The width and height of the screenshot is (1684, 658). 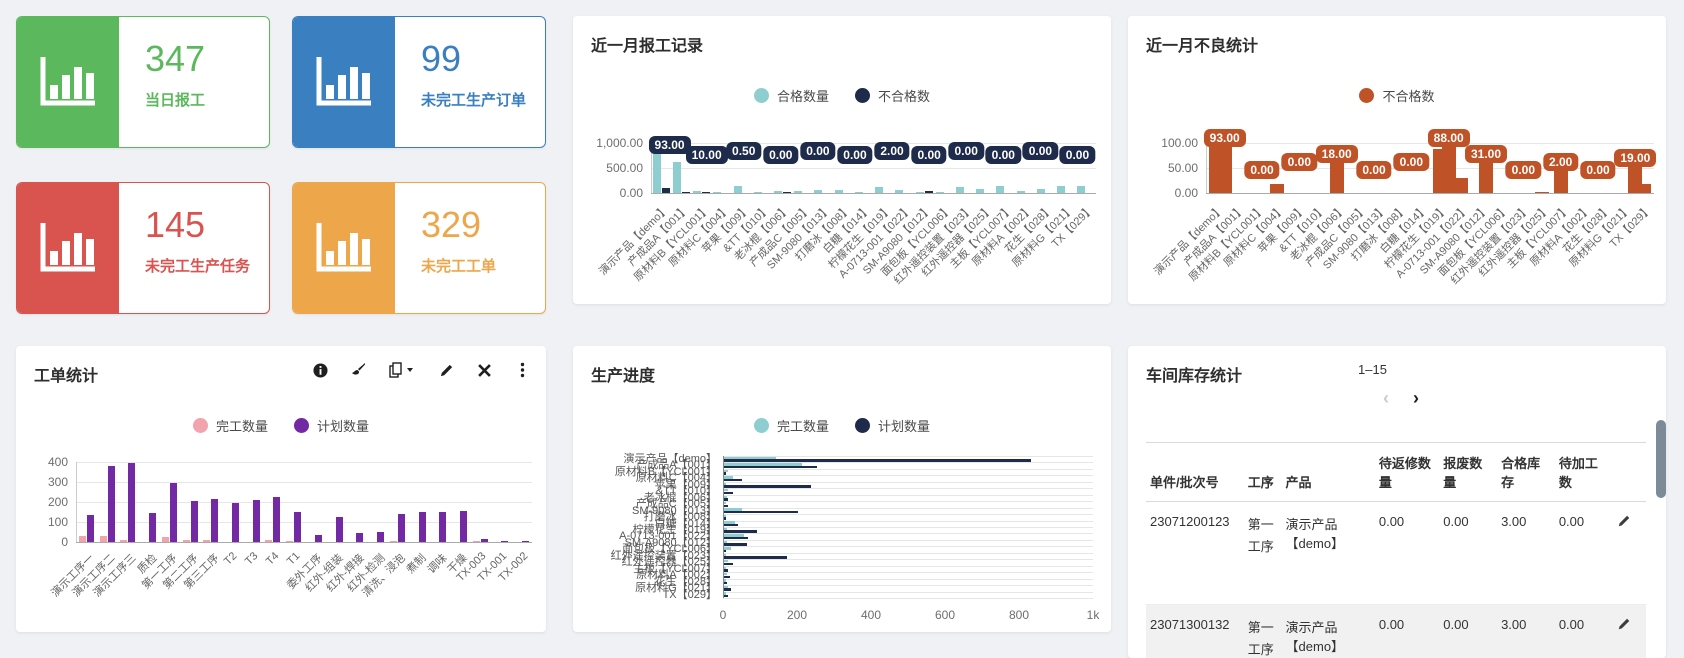 What do you see at coordinates (871, 615) in the screenshot?
I see `x-axis-tick: 400` at bounding box center [871, 615].